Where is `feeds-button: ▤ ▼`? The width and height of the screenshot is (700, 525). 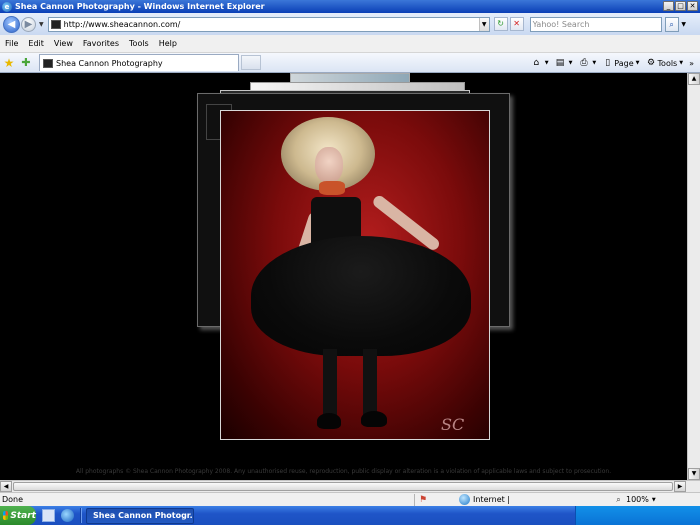
feeds-button: ▤ ▼ is located at coordinates (564, 63).